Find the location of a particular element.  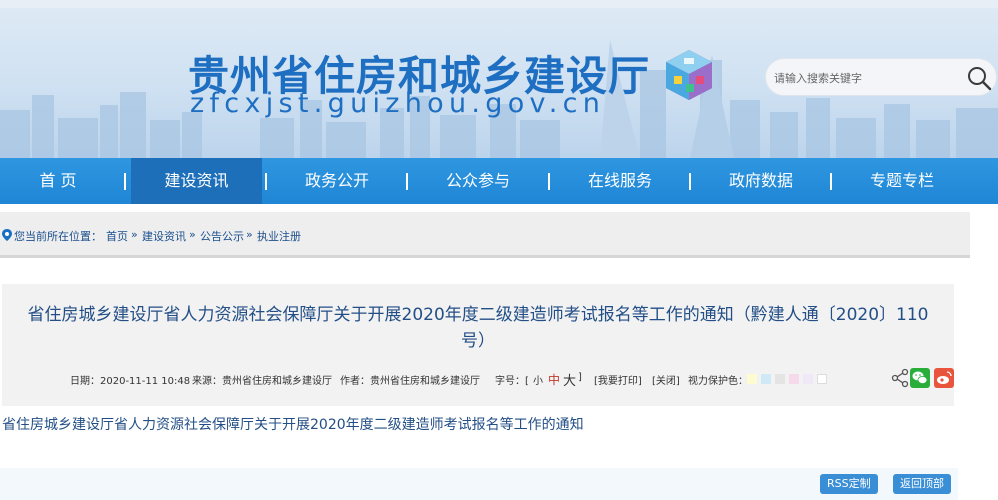

breadcrumb-link-construction-news: 建设资讯 is located at coordinates (164, 236).